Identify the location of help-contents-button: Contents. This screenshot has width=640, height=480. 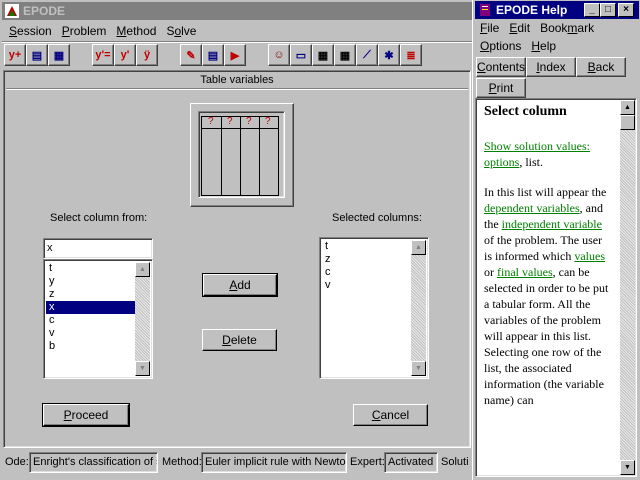
(501, 67).